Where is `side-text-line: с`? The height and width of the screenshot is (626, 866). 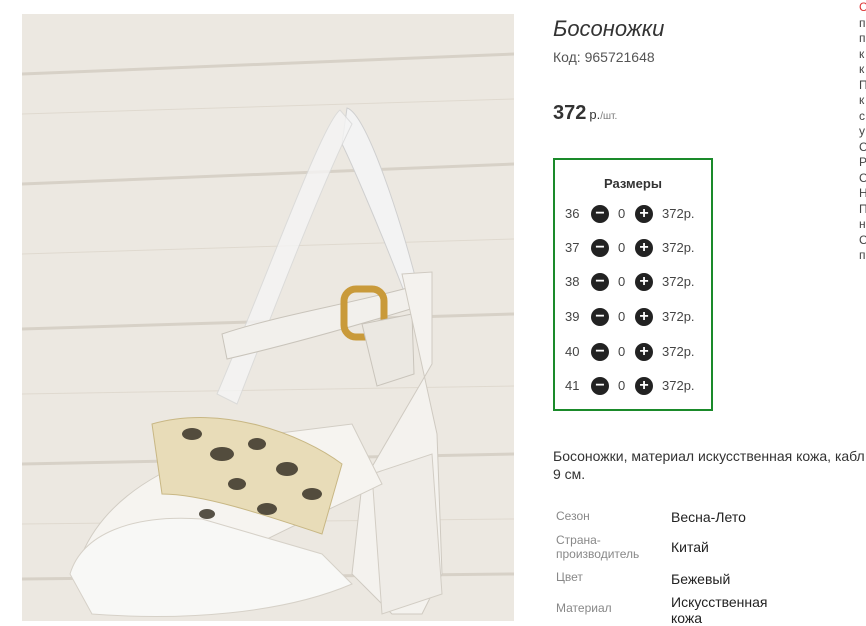
side-text-line: с is located at coordinates (862, 115).